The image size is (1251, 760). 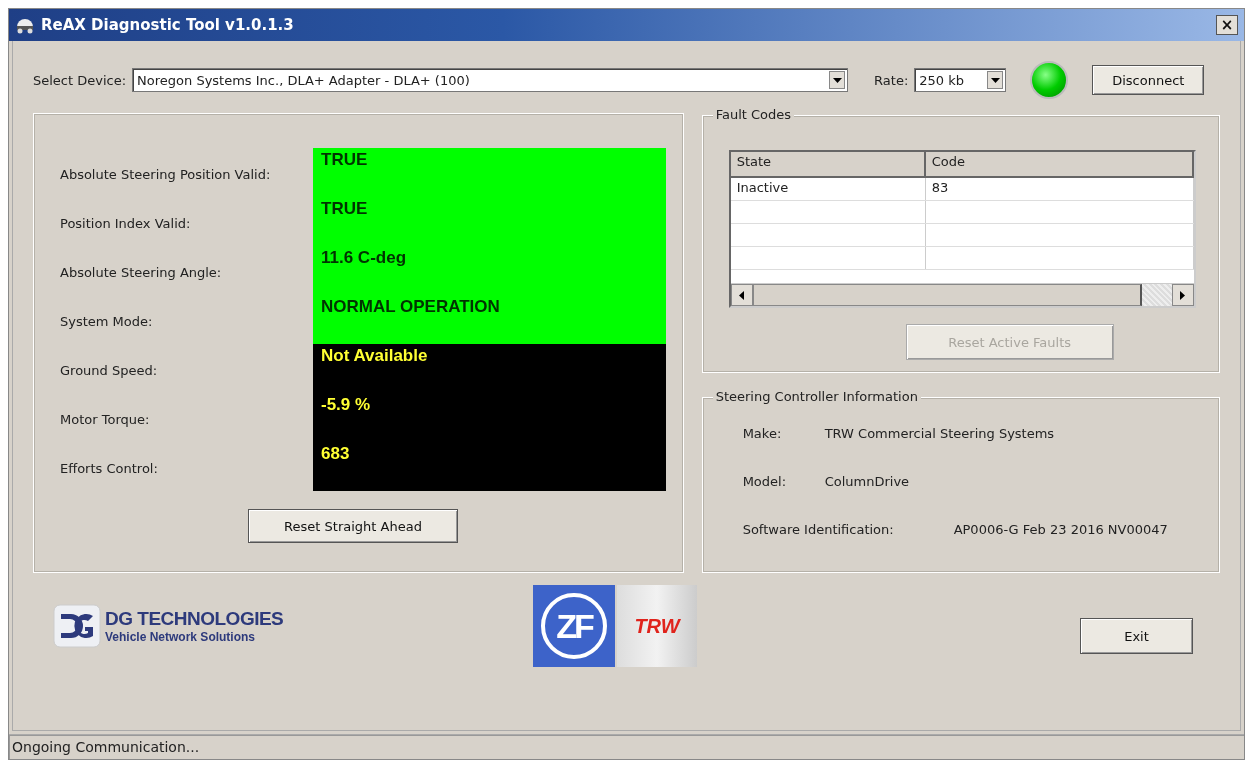 What do you see at coordinates (741, 295) in the screenshot?
I see `scroll-left-icon` at bounding box center [741, 295].